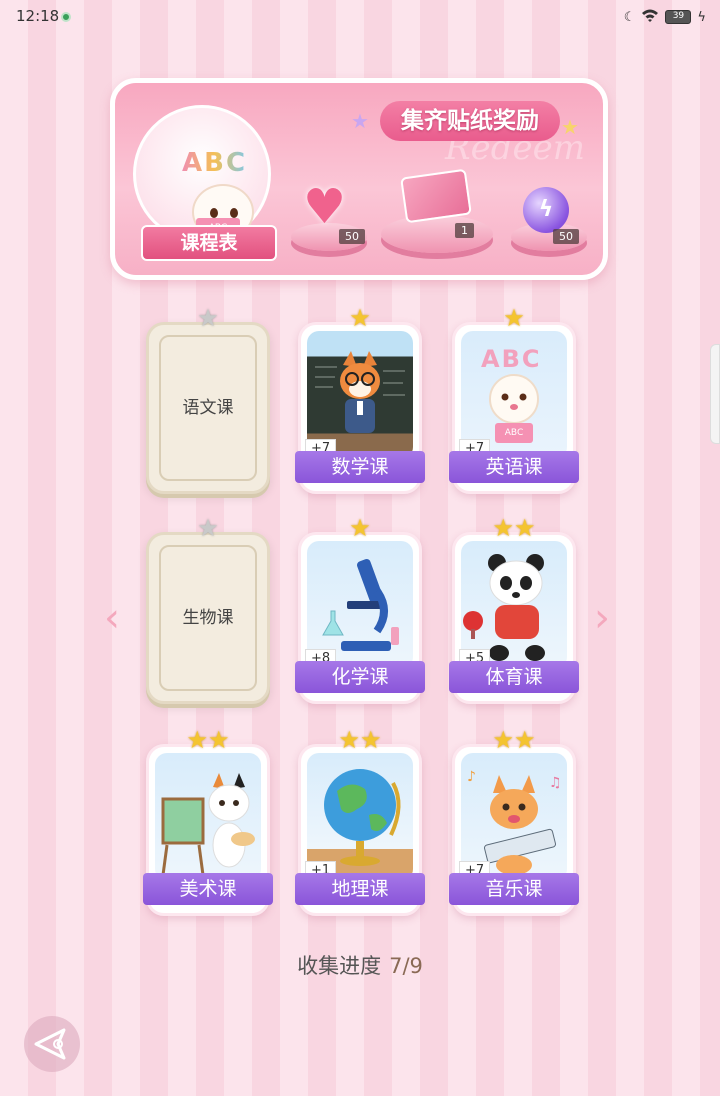  Describe the element at coordinates (701, 17) in the screenshot. I see `charging-icon: ϟ` at that location.